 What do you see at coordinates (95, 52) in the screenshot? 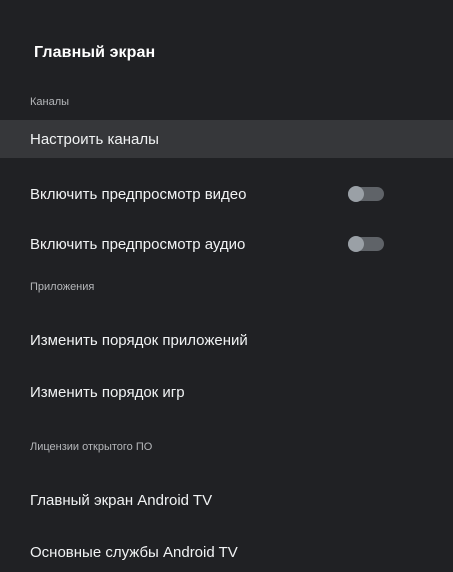
I see `page-title: Главный экран` at bounding box center [95, 52].